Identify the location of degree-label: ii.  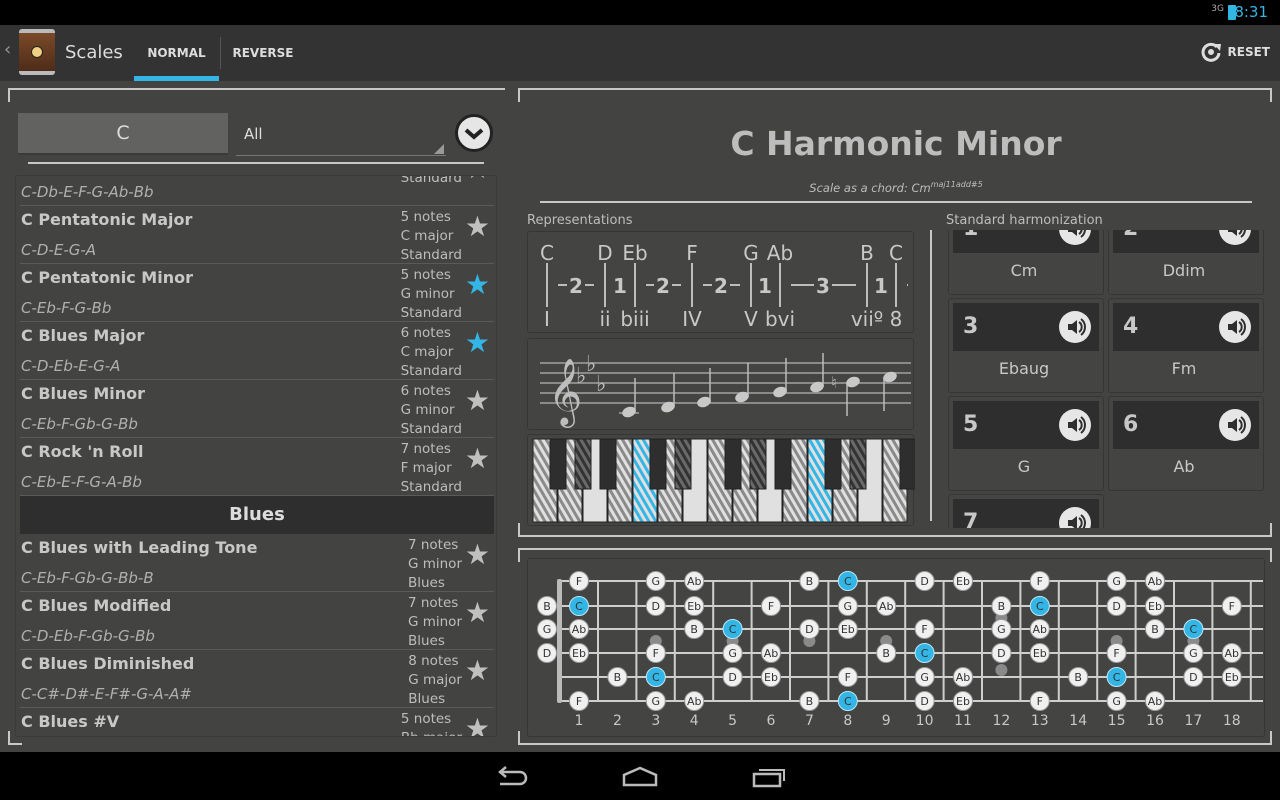
(604, 319).